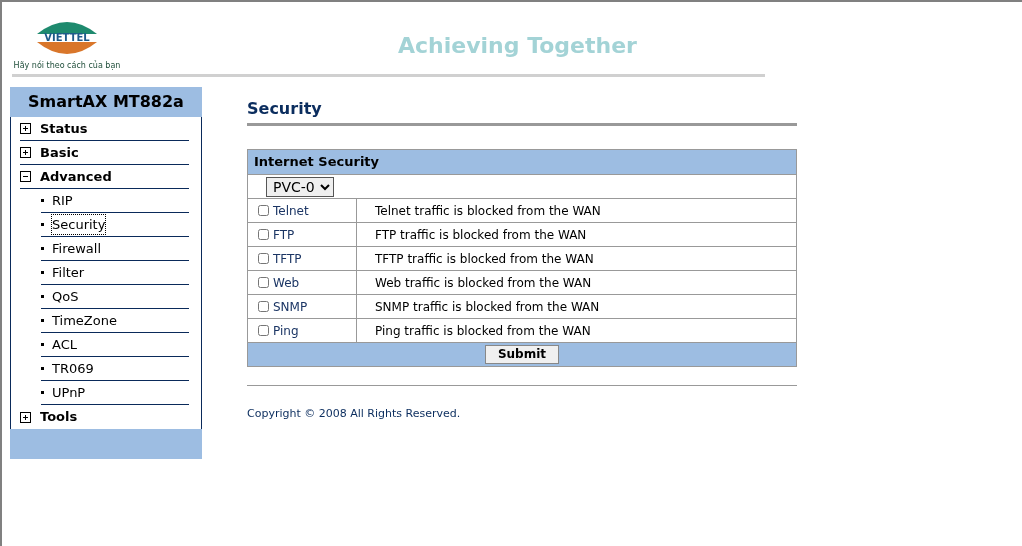 The height and width of the screenshot is (546, 1022). Describe the element at coordinates (67, 66) in the screenshot. I see `slogan: Hãy nói theo cách của bạn` at that location.